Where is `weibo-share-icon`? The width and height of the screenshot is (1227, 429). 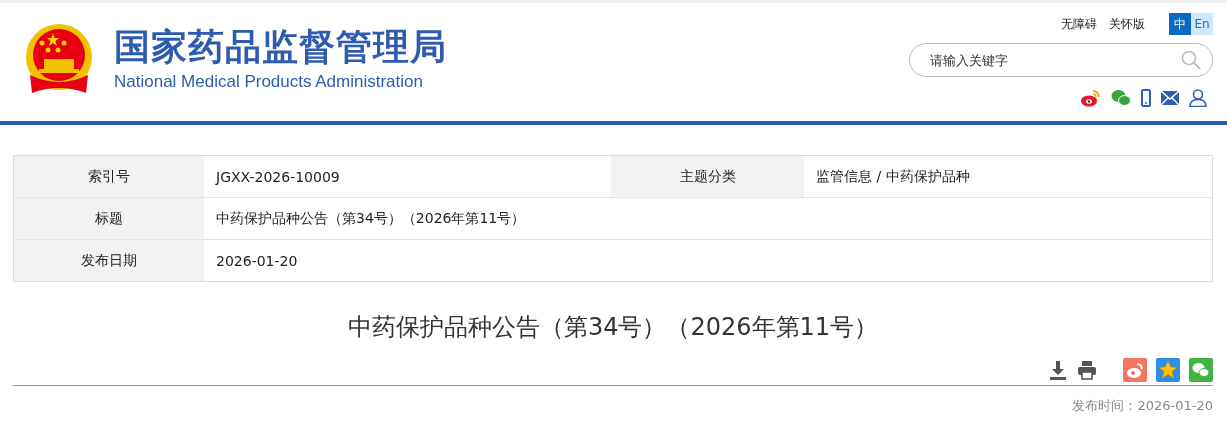 weibo-share-icon is located at coordinates (1135, 370).